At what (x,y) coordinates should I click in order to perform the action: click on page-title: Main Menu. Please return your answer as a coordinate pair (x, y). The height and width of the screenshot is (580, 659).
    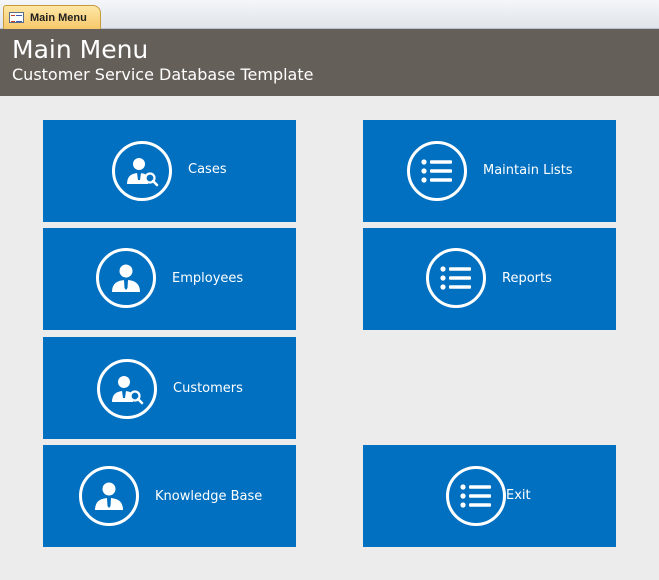
    Looking at the image, I should click on (80, 49).